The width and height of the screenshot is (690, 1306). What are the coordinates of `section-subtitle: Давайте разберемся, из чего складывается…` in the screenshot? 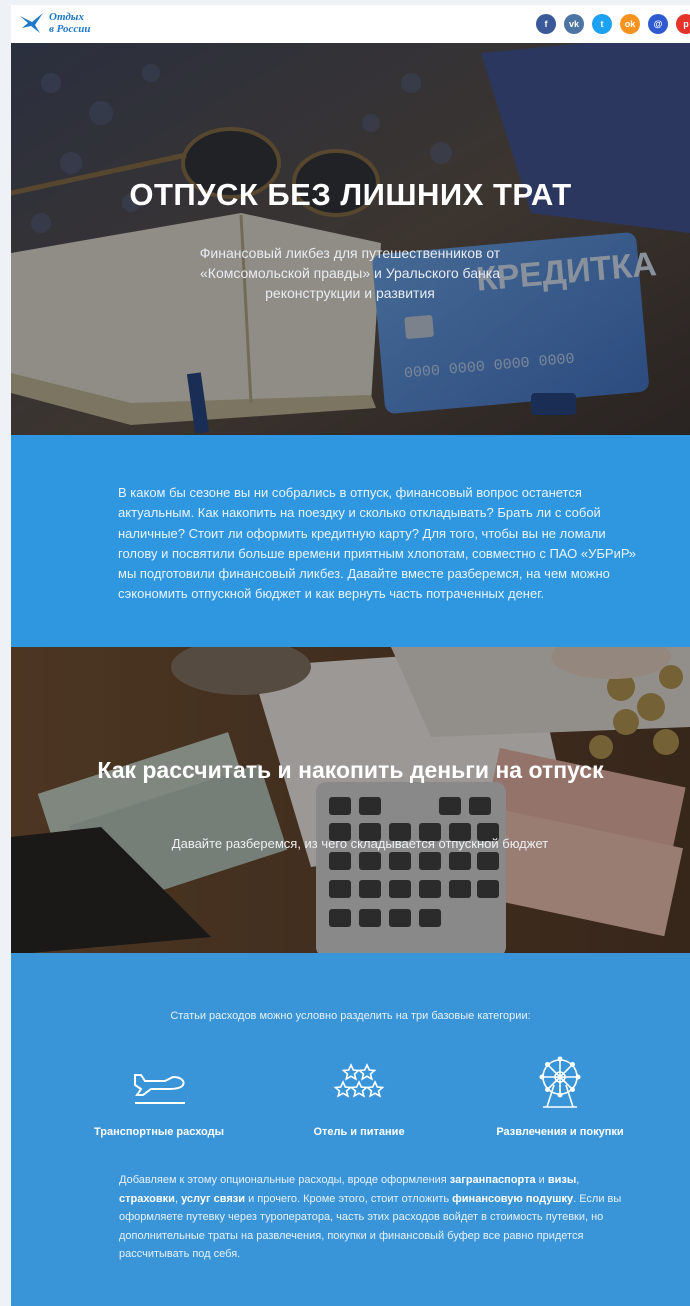 It's located at (360, 843).